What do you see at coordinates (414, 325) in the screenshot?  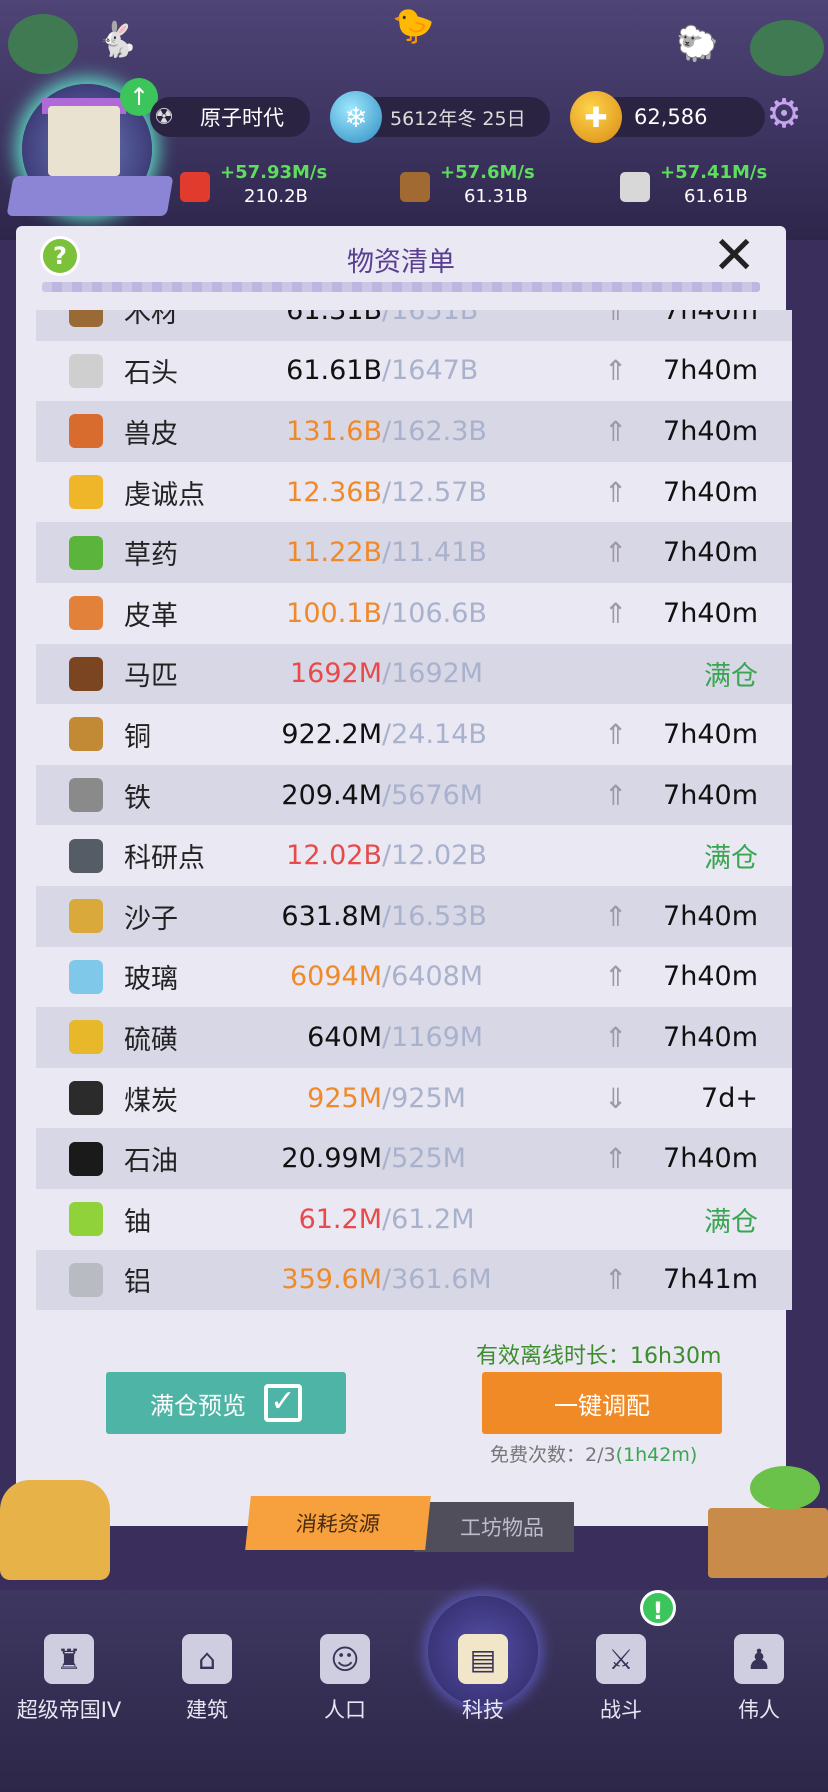 I see `resource-row: 木材 61.31B/1651B ⇑ 7h40m` at bounding box center [414, 325].